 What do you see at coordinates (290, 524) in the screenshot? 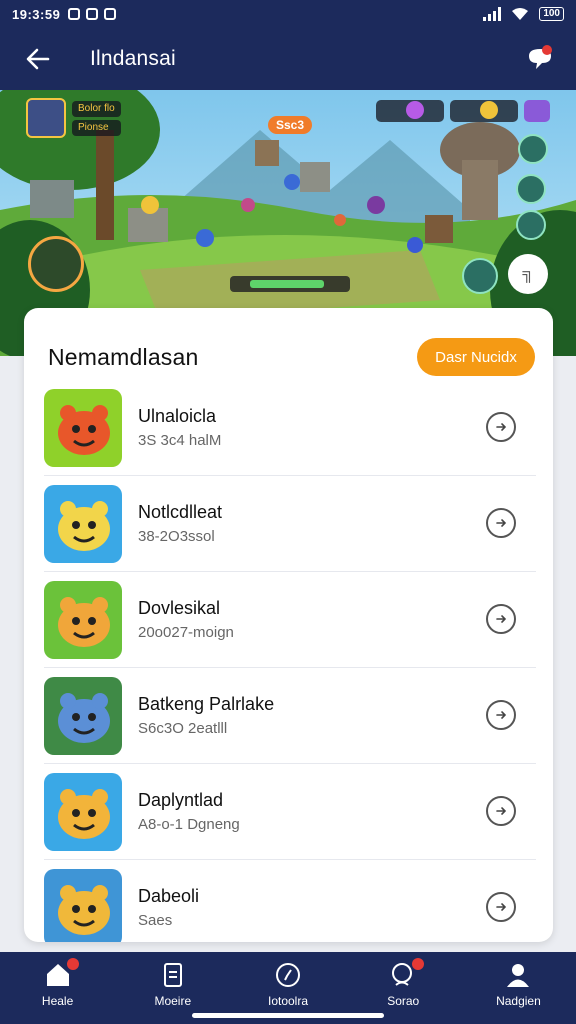
I see `game-list-item: Notlcdlleat 38-2O3ssol` at bounding box center [290, 524].